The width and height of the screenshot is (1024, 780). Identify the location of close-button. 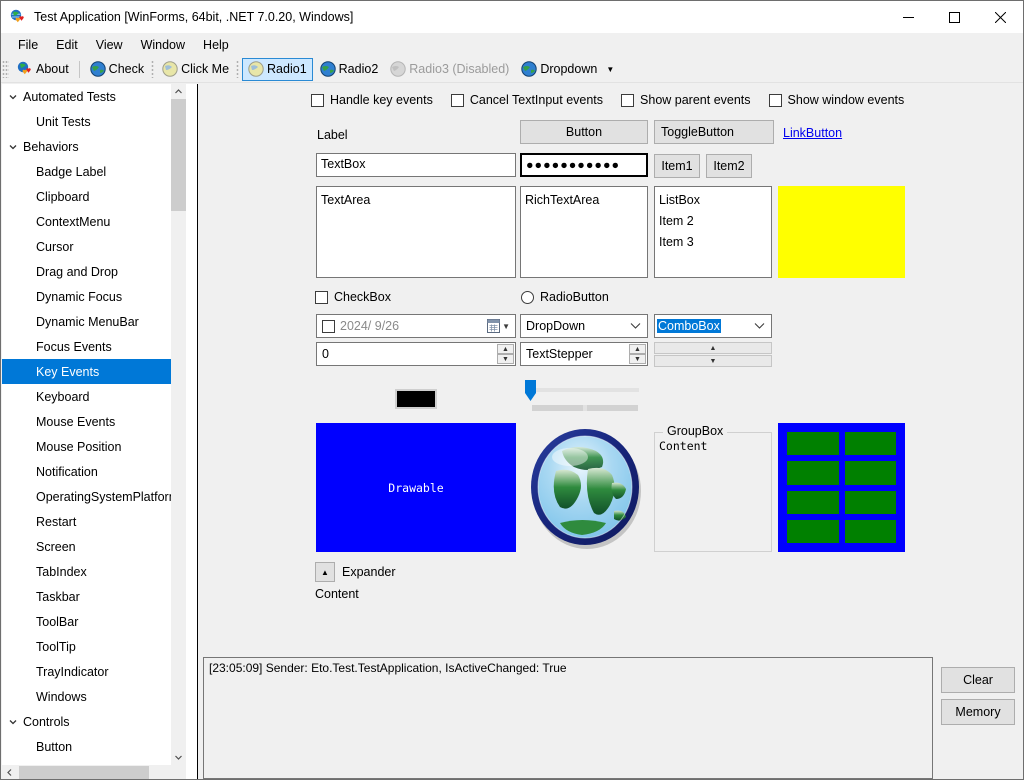
(1000, 17).